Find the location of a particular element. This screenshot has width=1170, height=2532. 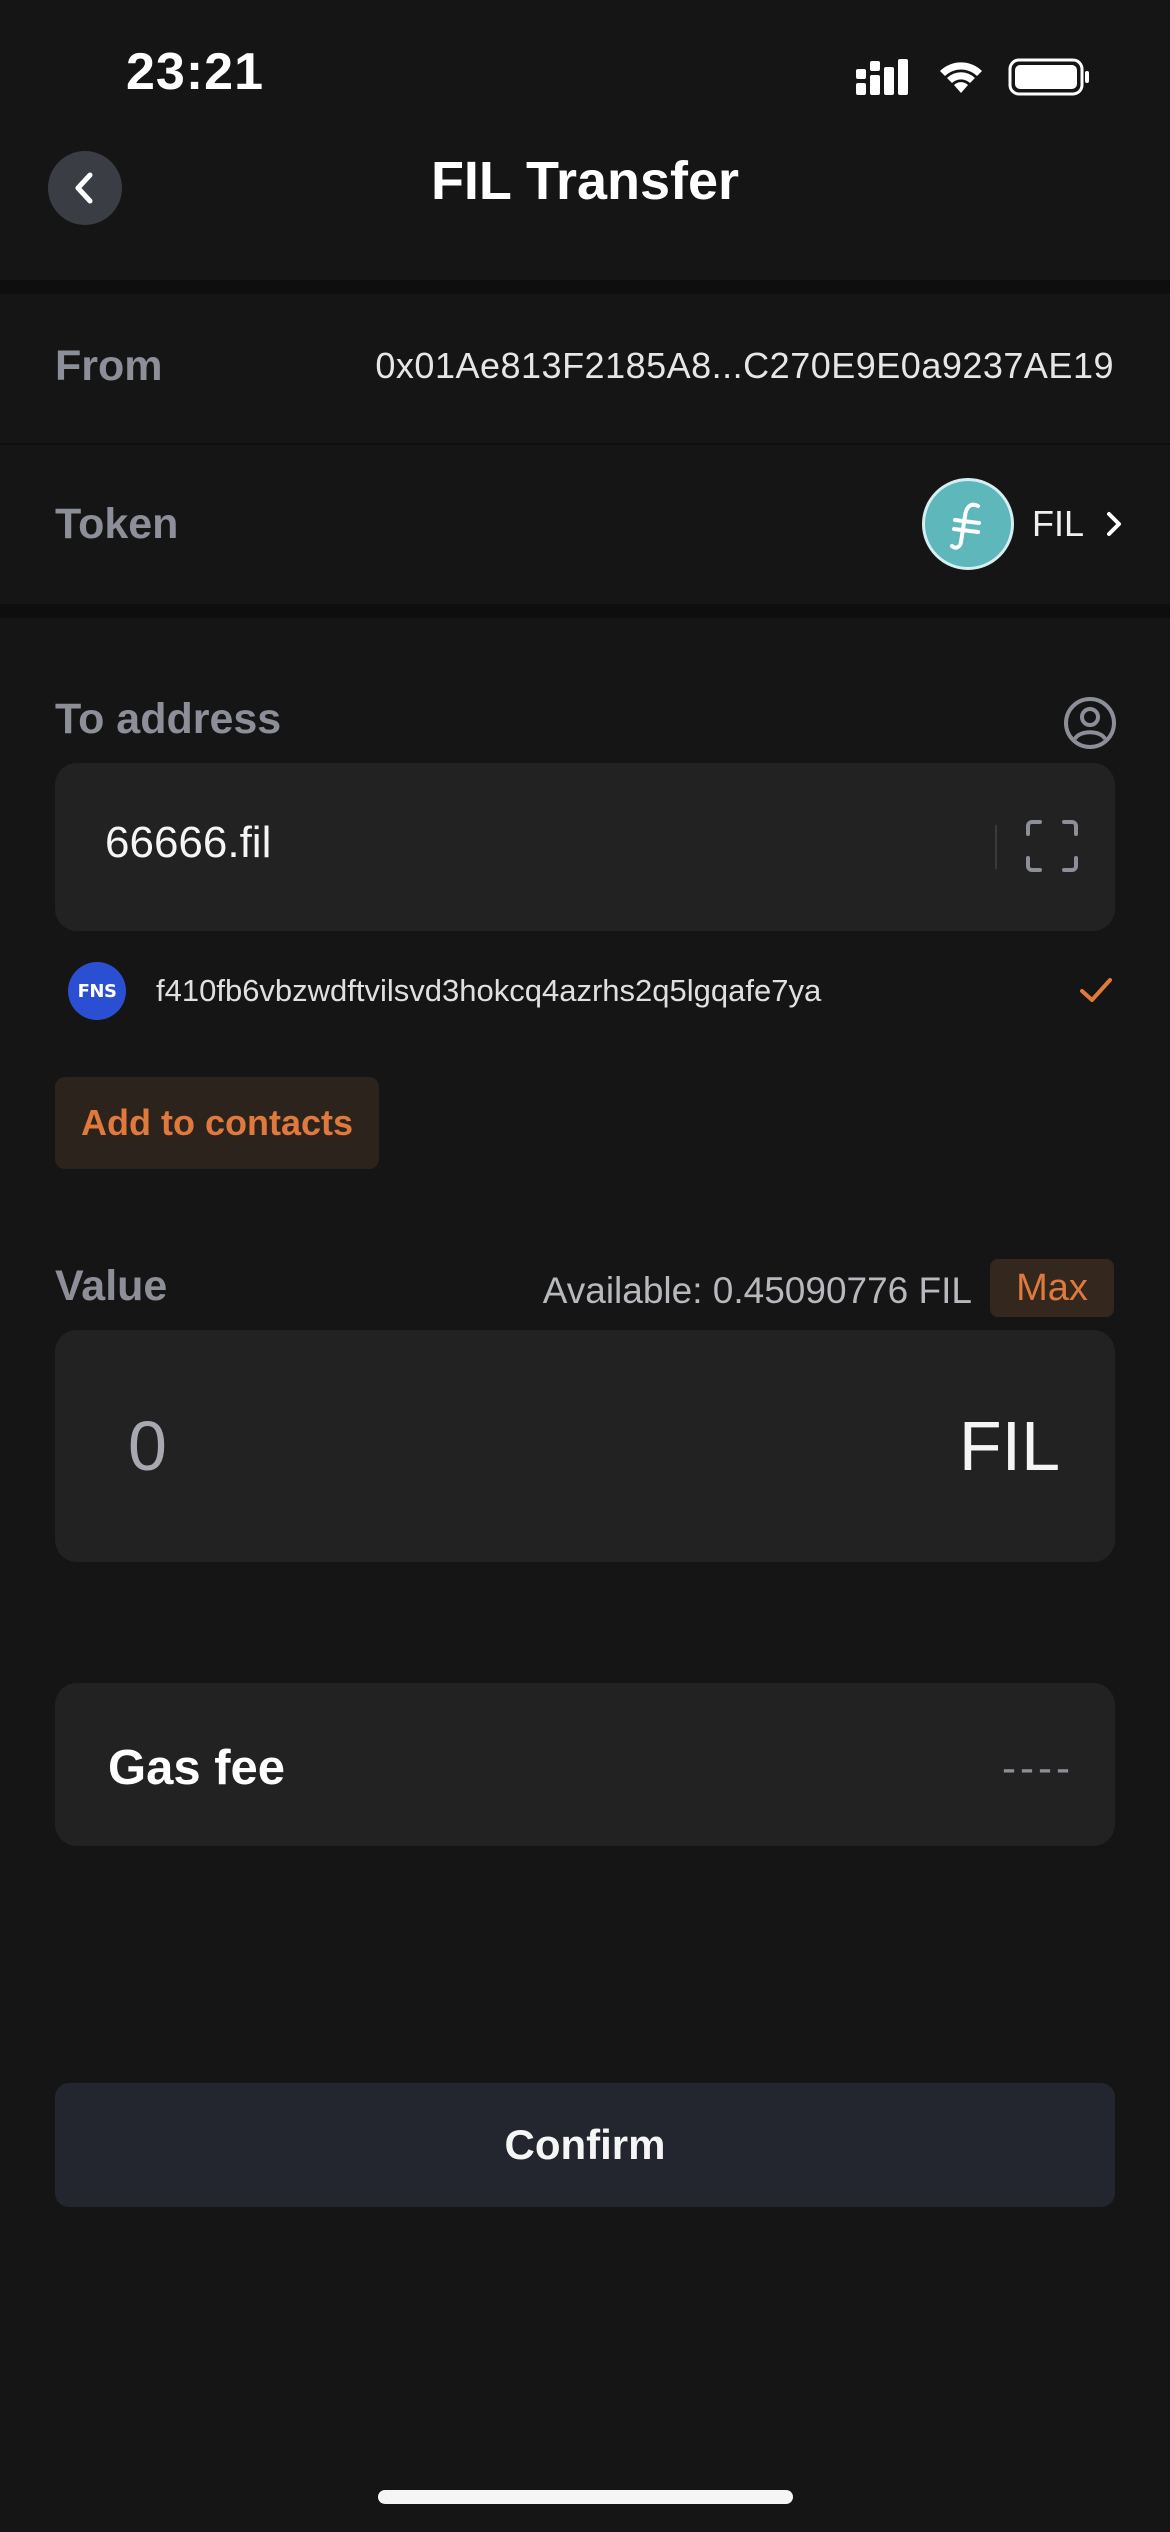

token-label: Token is located at coordinates (117, 524).